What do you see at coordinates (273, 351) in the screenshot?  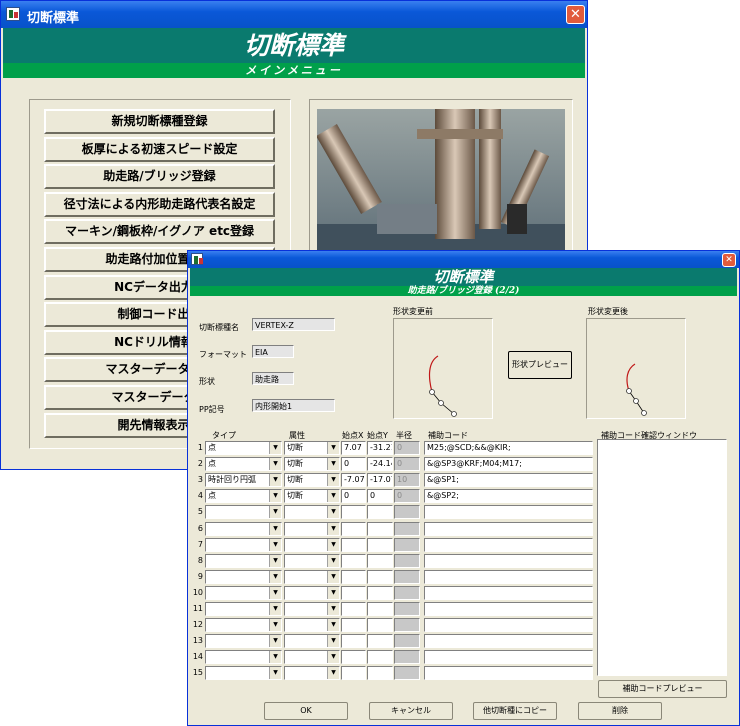 I see `format-field: EIA` at bounding box center [273, 351].